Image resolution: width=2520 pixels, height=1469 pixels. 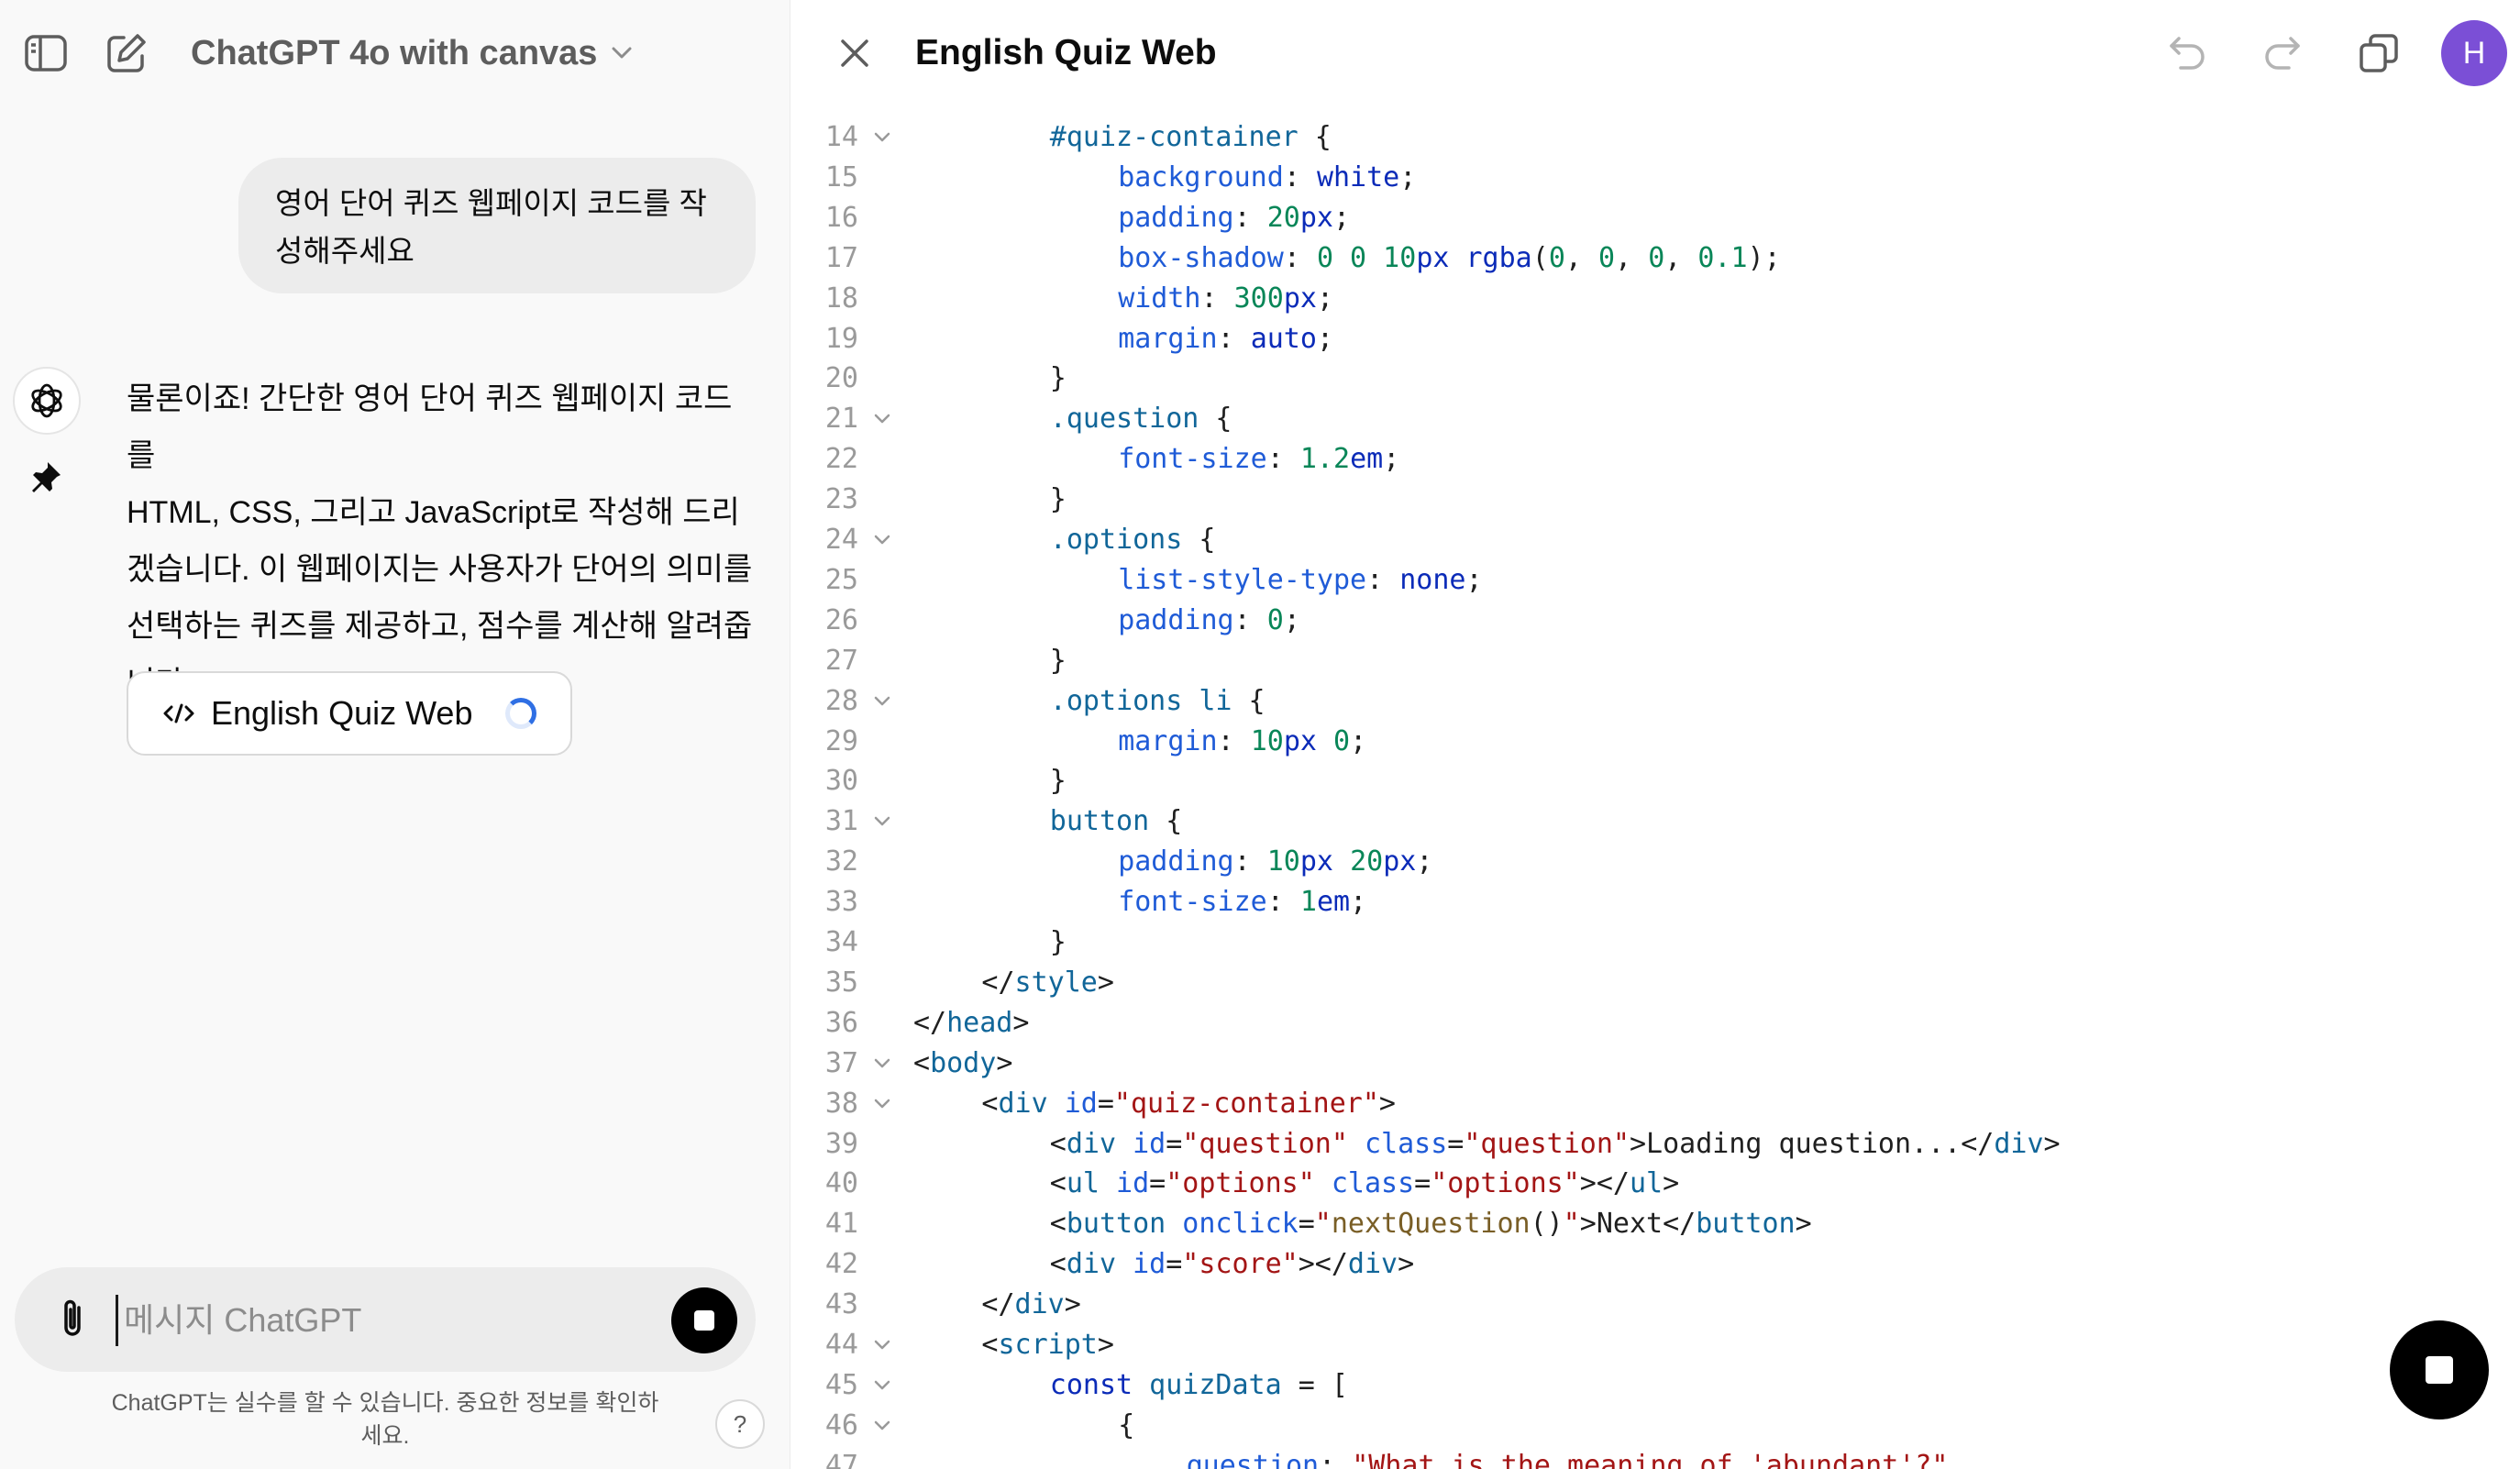 I want to click on model-selector: ChatGPT 4o with canvas, so click(x=411, y=53).